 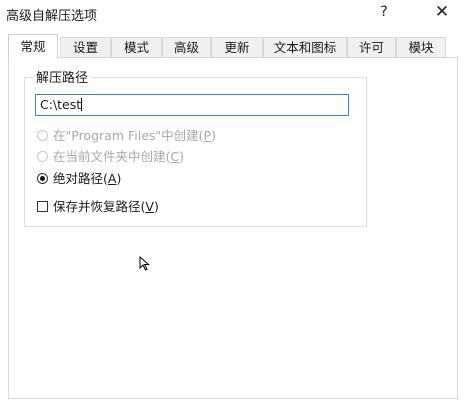 I want to click on option-absolute-path: 绝对路径(A), so click(x=79, y=179).